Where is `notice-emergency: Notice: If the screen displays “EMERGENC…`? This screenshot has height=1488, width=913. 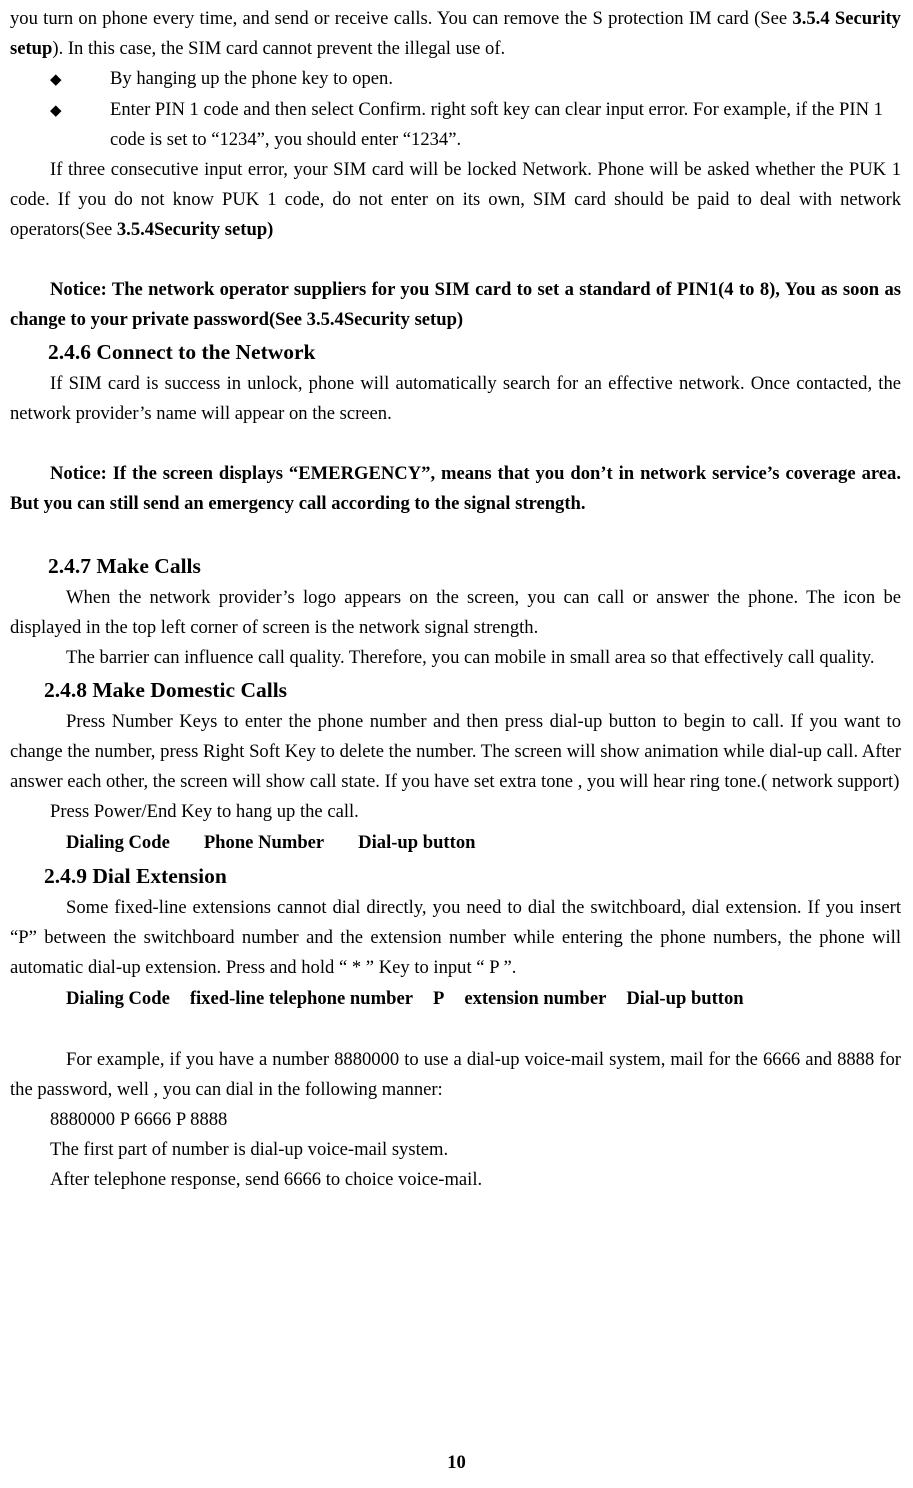 notice-emergency: Notice: If the screen displays “EMERGENC… is located at coordinates (455, 488).